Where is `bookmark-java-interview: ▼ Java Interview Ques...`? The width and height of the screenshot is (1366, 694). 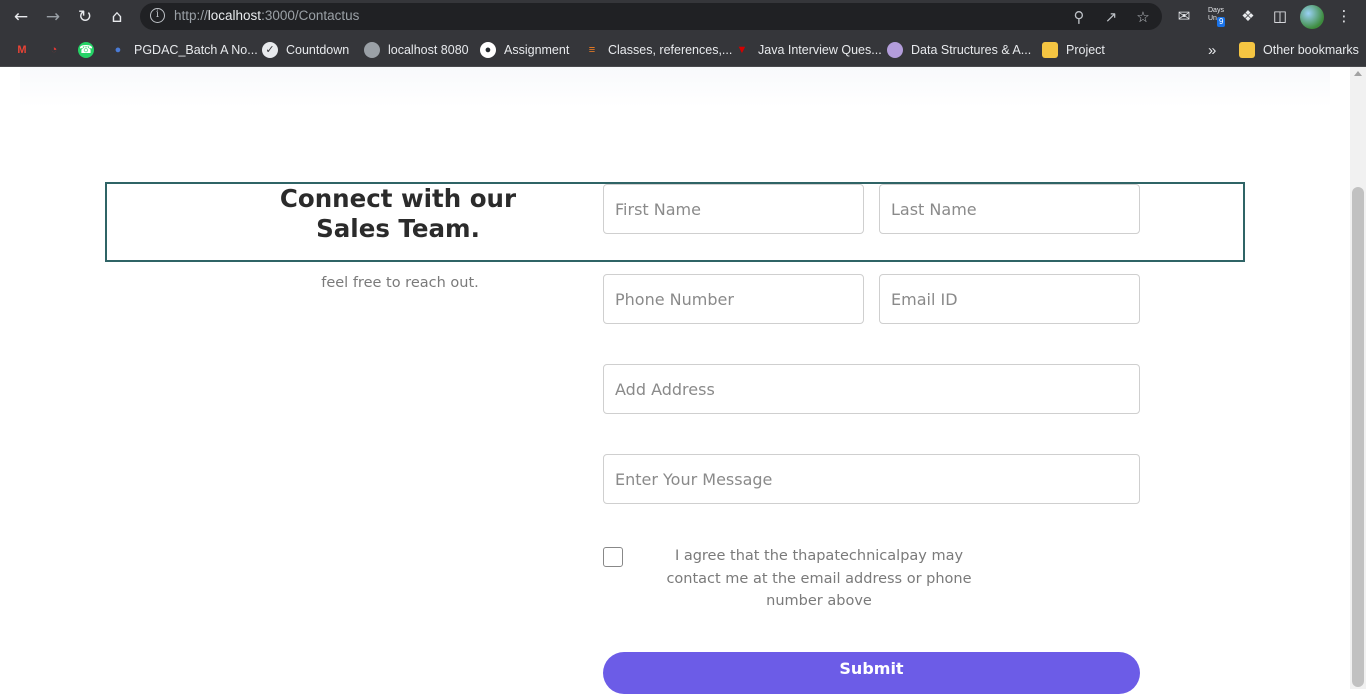 bookmark-java-interview: ▼ Java Interview Ques... is located at coordinates (808, 50).